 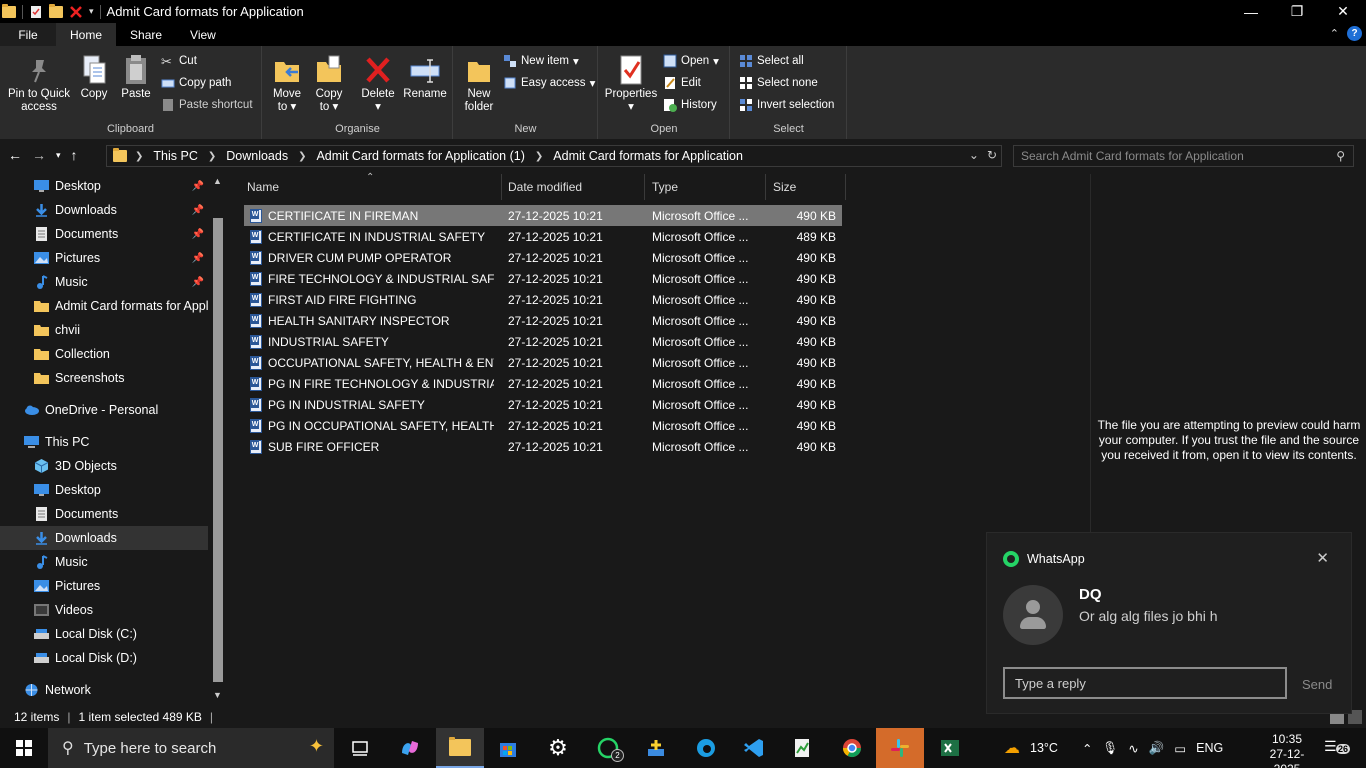 What do you see at coordinates (1157, 748) in the screenshot?
I see `volume-icon: 🔊` at bounding box center [1157, 748].